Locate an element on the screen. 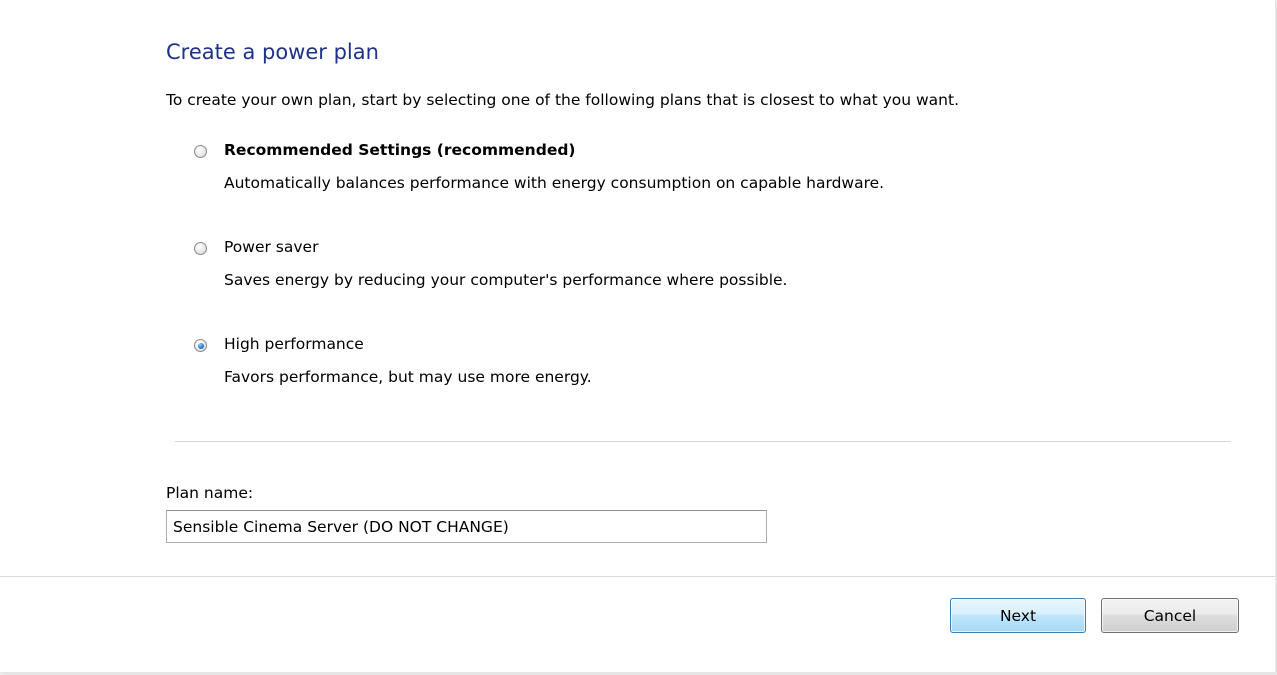 This screenshot has width=1277, height=675. cancel-button: Cancel is located at coordinates (1170, 615).